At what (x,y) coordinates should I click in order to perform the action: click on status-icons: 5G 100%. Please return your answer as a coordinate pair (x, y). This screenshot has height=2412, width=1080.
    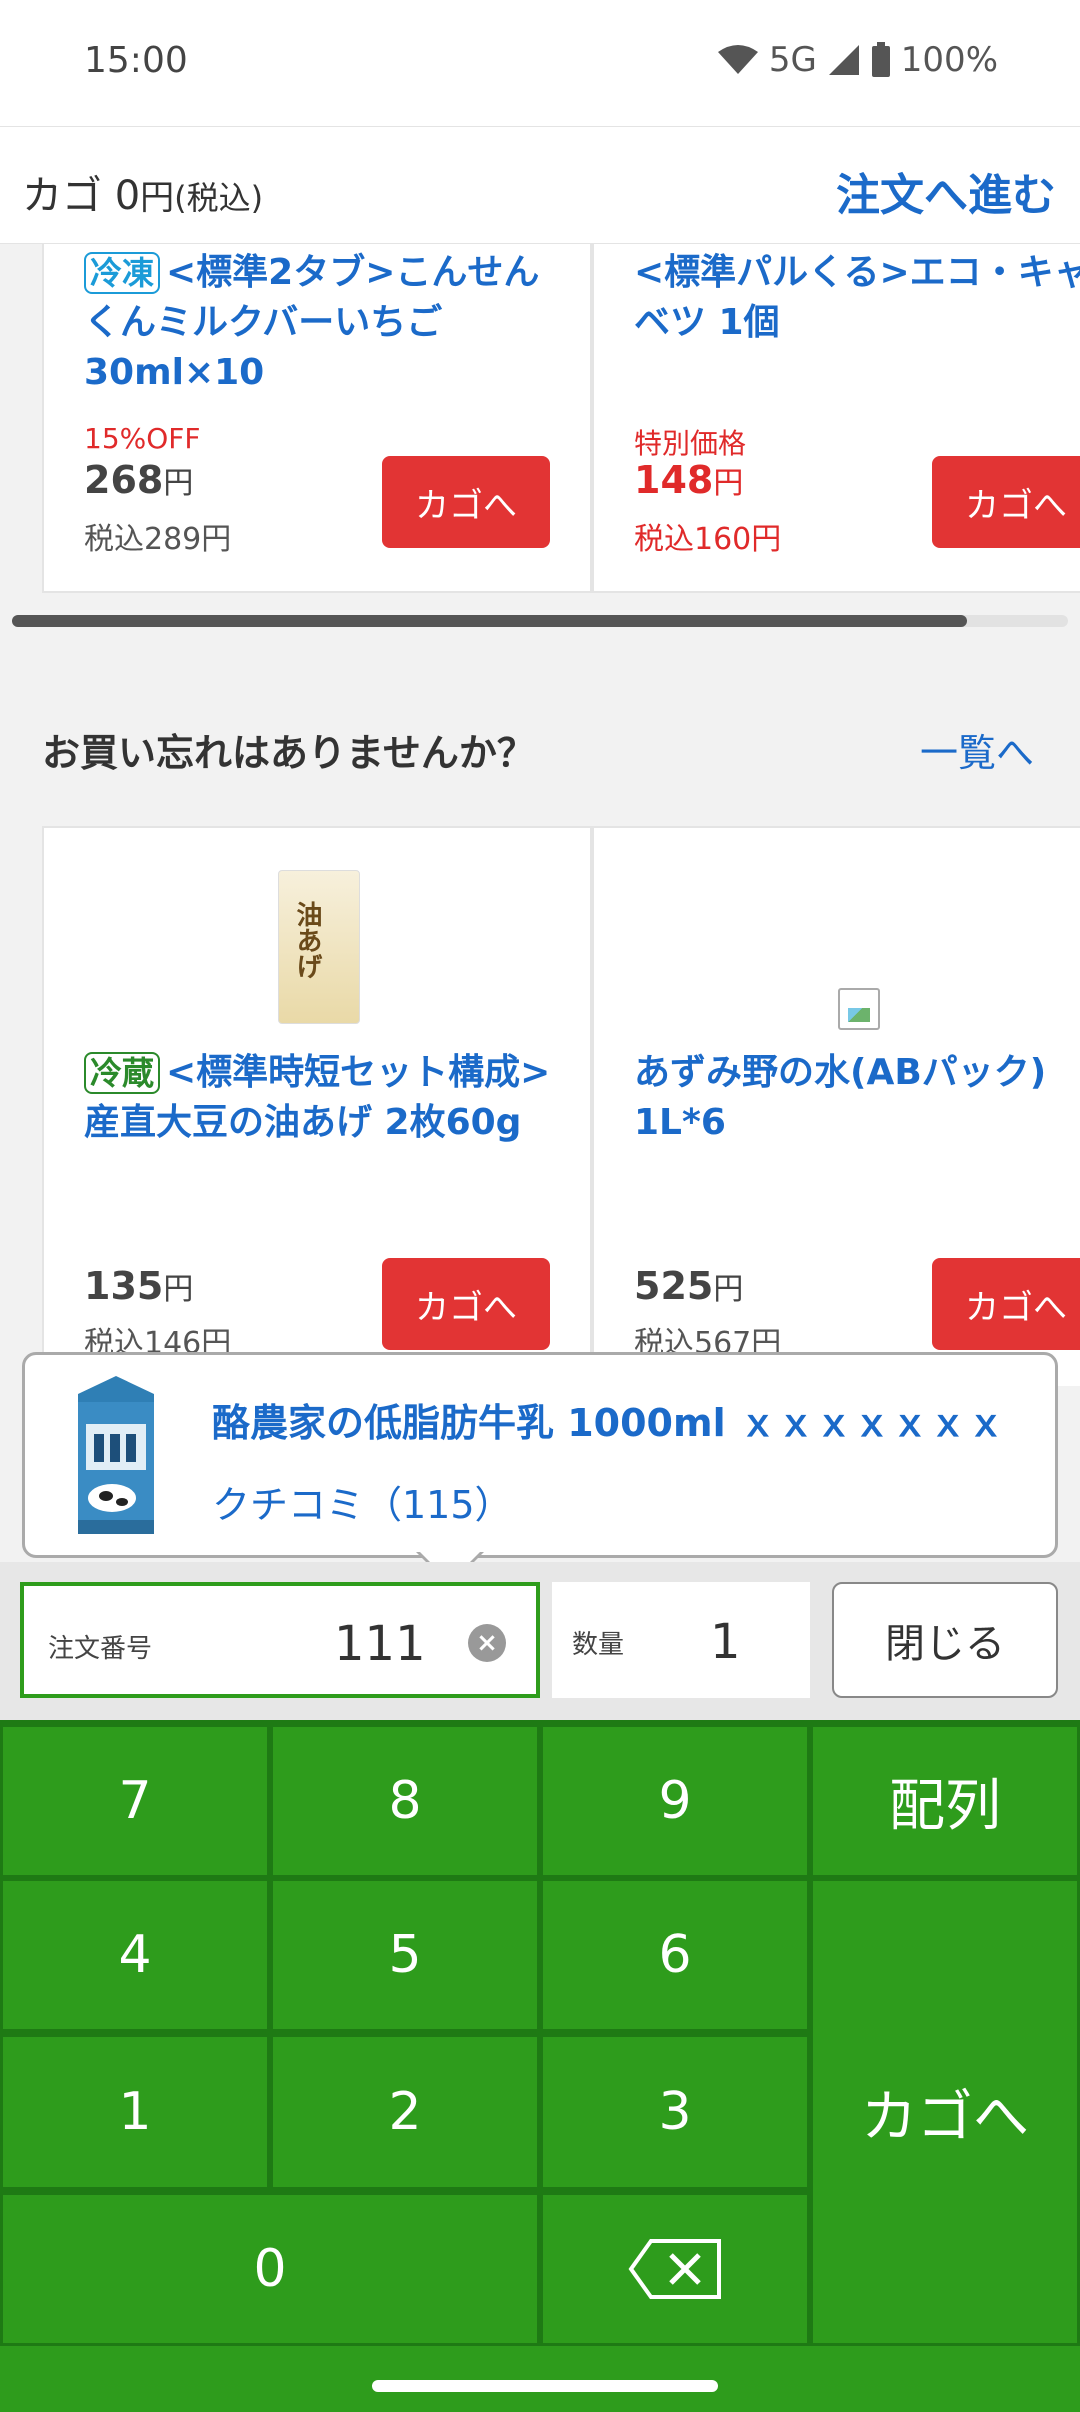
    Looking at the image, I should click on (857, 60).